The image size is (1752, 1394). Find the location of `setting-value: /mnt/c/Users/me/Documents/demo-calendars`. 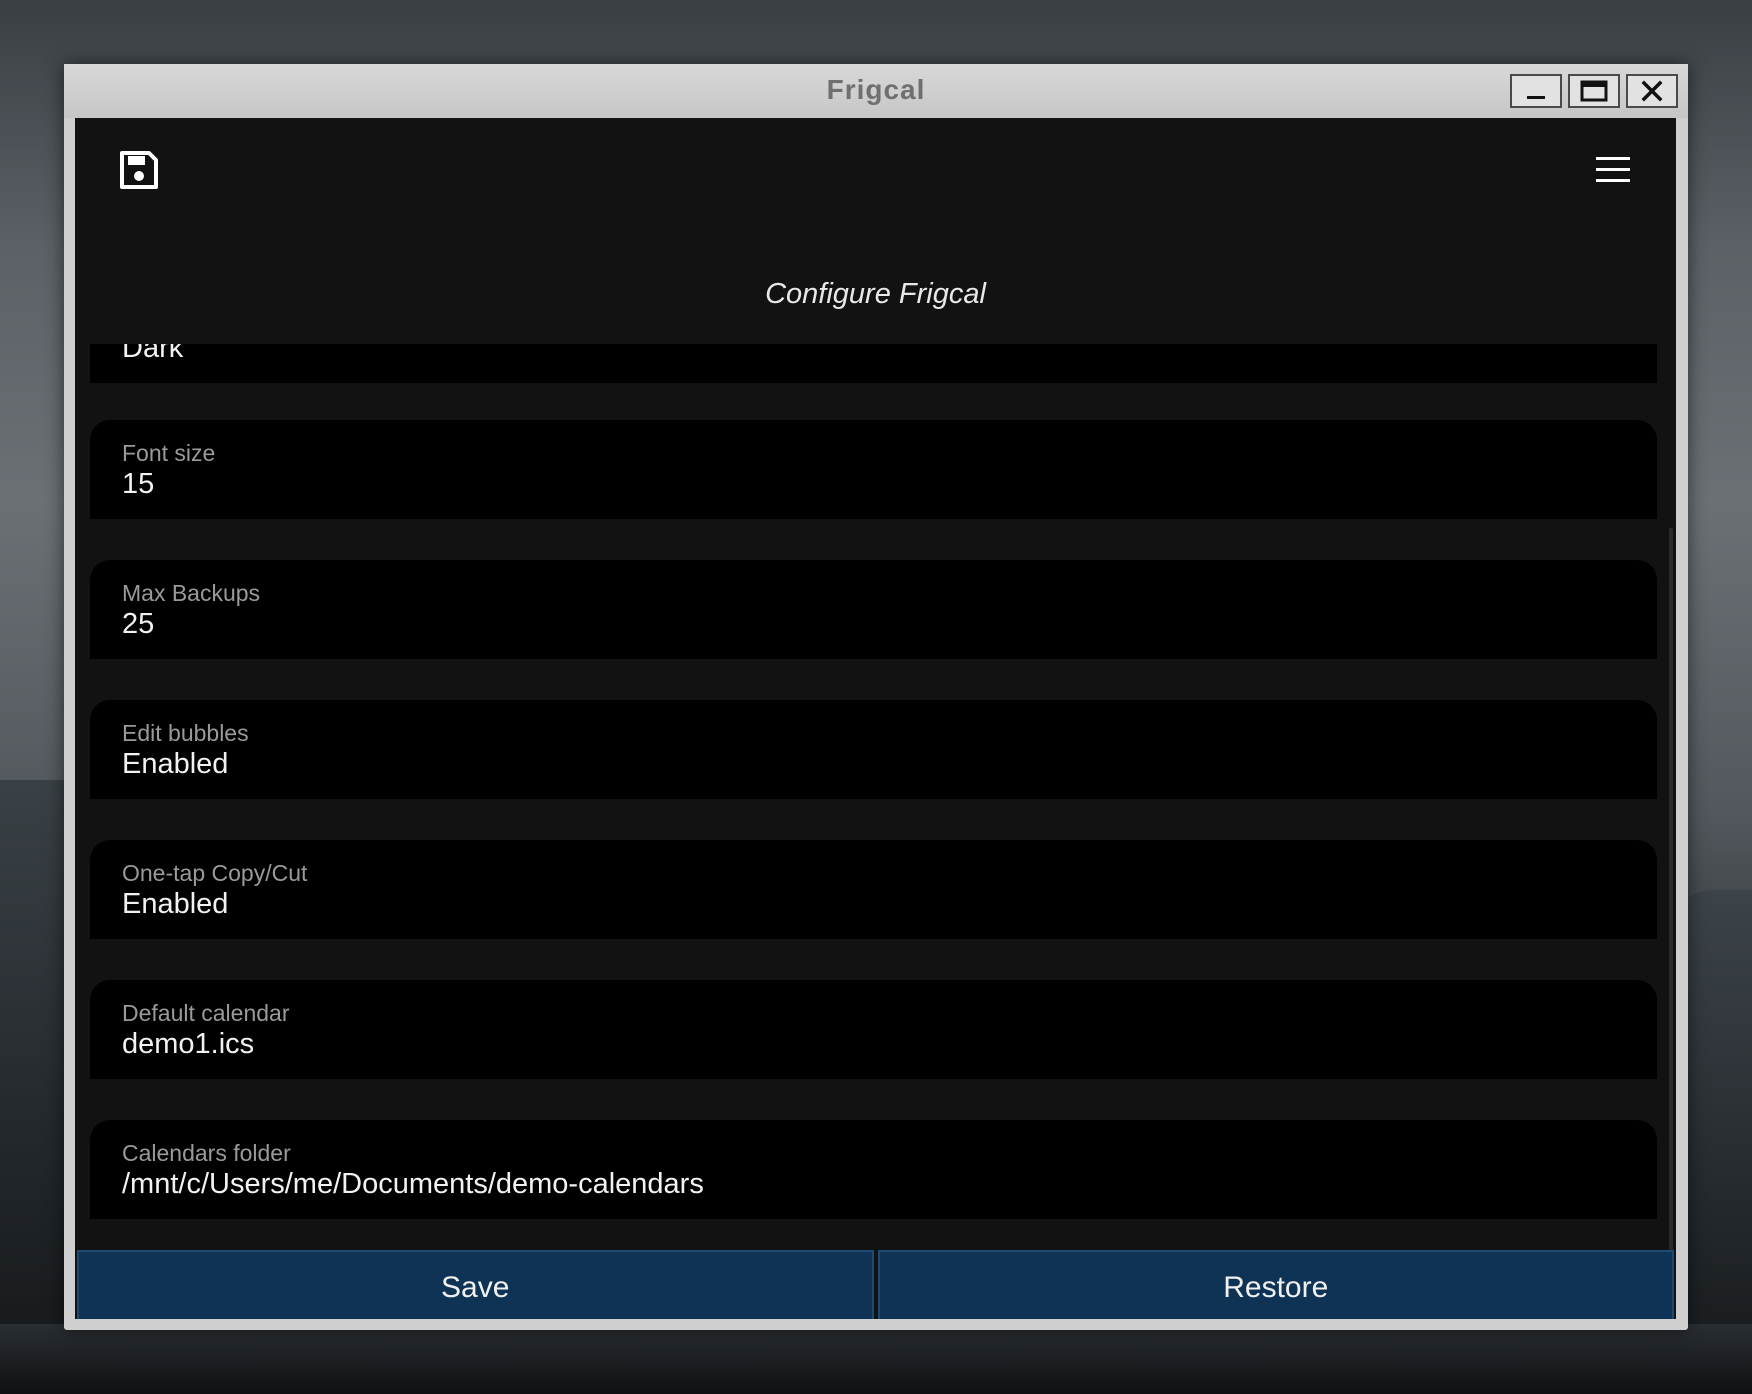

setting-value: /mnt/c/Users/me/Documents/demo-calendars is located at coordinates (413, 1184).